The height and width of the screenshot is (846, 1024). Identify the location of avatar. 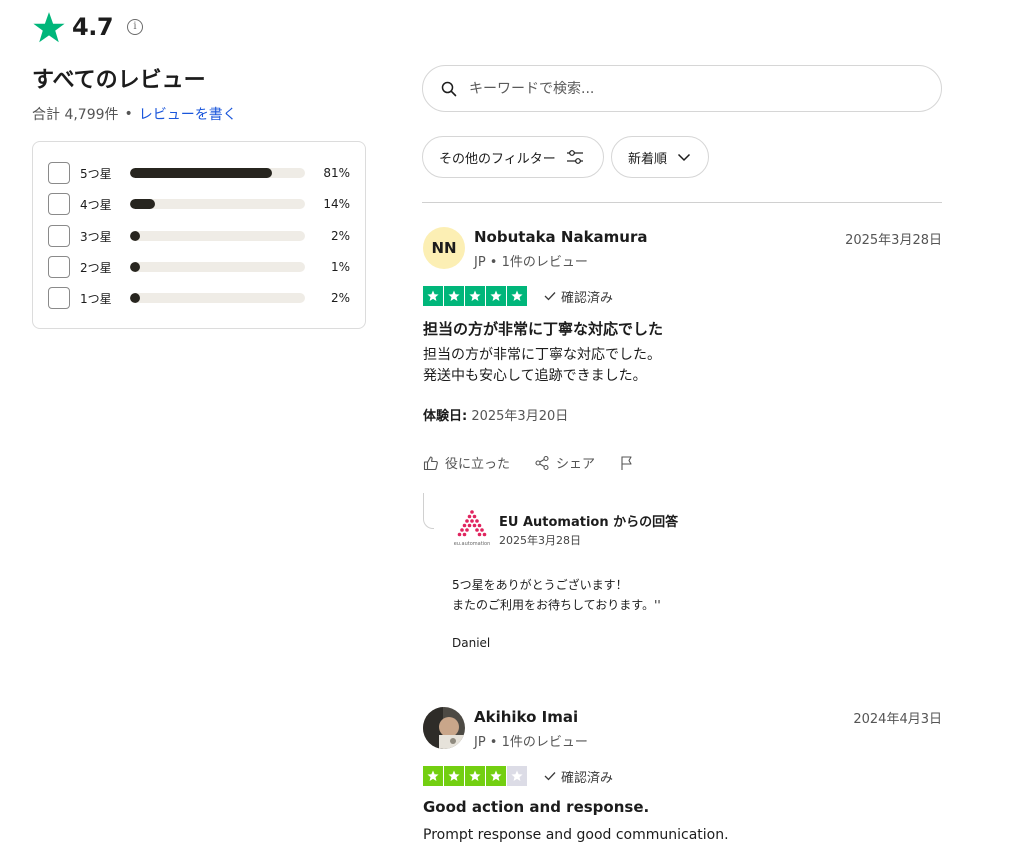
(444, 728).